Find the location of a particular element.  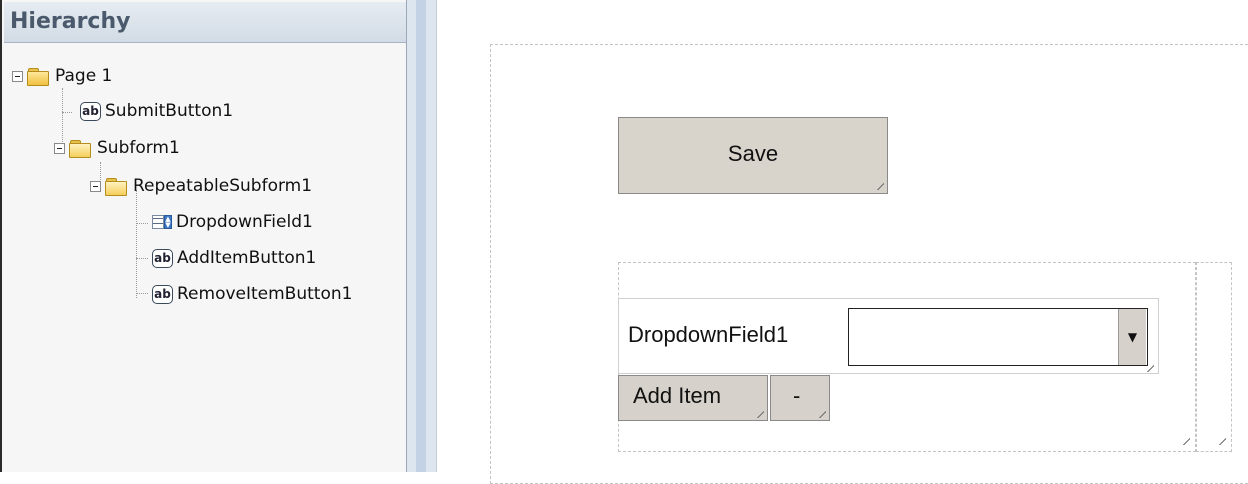

hierarchy-title: Hierarchy is located at coordinates (205, 22).